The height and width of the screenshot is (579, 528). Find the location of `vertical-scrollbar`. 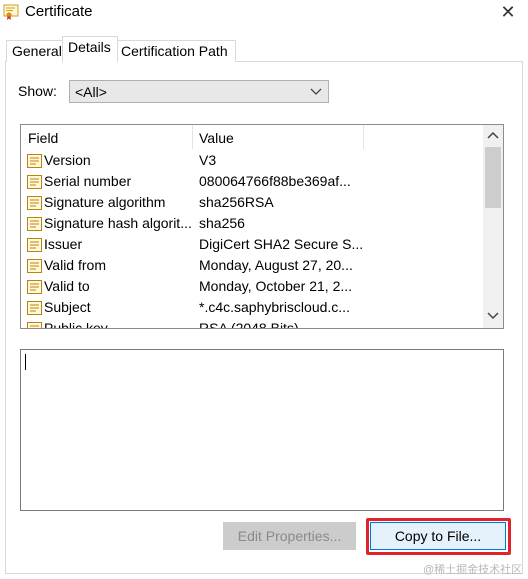

vertical-scrollbar is located at coordinates (493, 226).